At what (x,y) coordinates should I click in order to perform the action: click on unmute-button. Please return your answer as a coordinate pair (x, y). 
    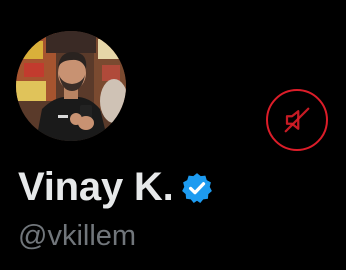
    Looking at the image, I should click on (297, 120).